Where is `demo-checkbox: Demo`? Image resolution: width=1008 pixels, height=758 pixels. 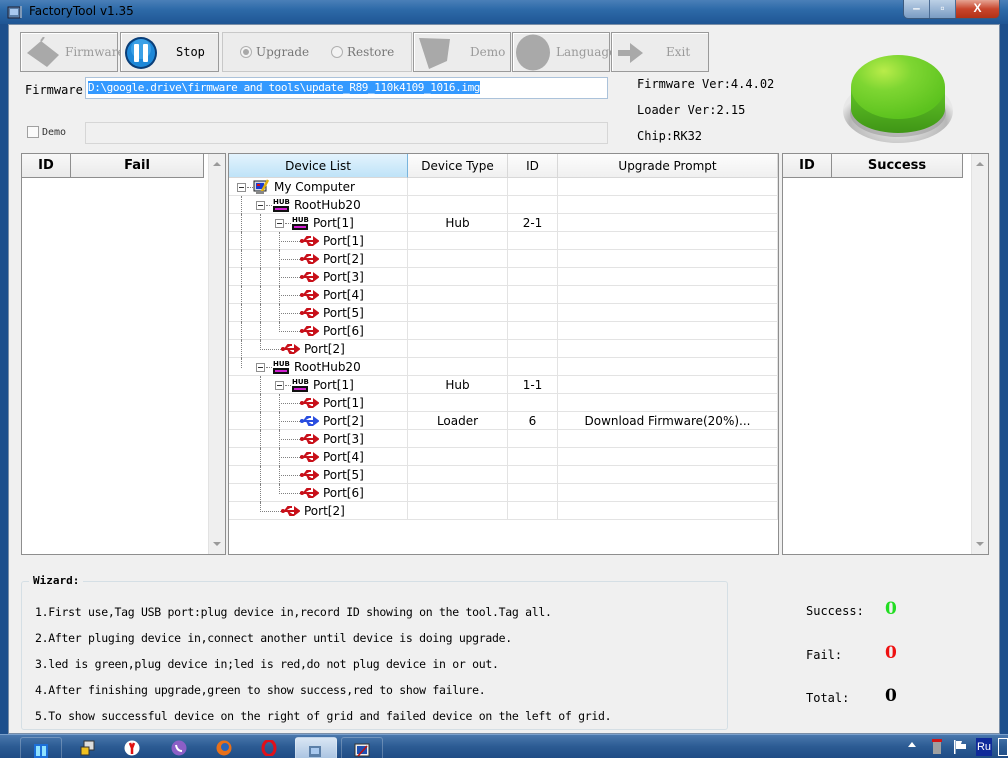
demo-checkbox: Demo is located at coordinates (46, 132).